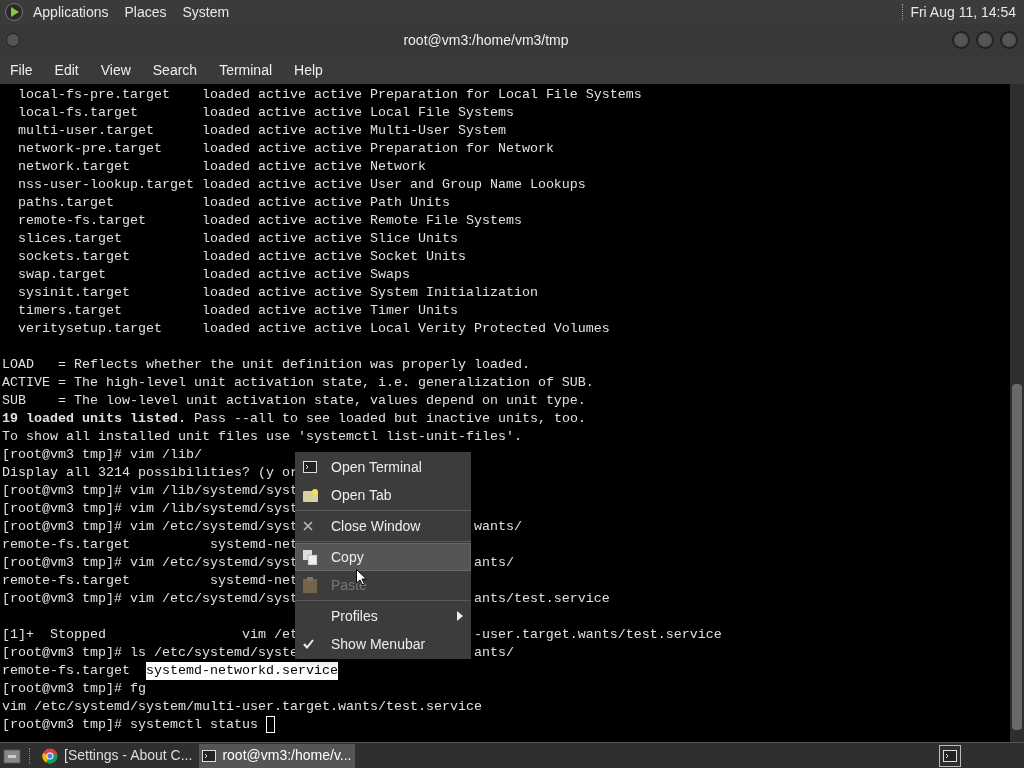 This screenshot has width=1024, height=768. I want to click on scrollbar, so click(1017, 413).